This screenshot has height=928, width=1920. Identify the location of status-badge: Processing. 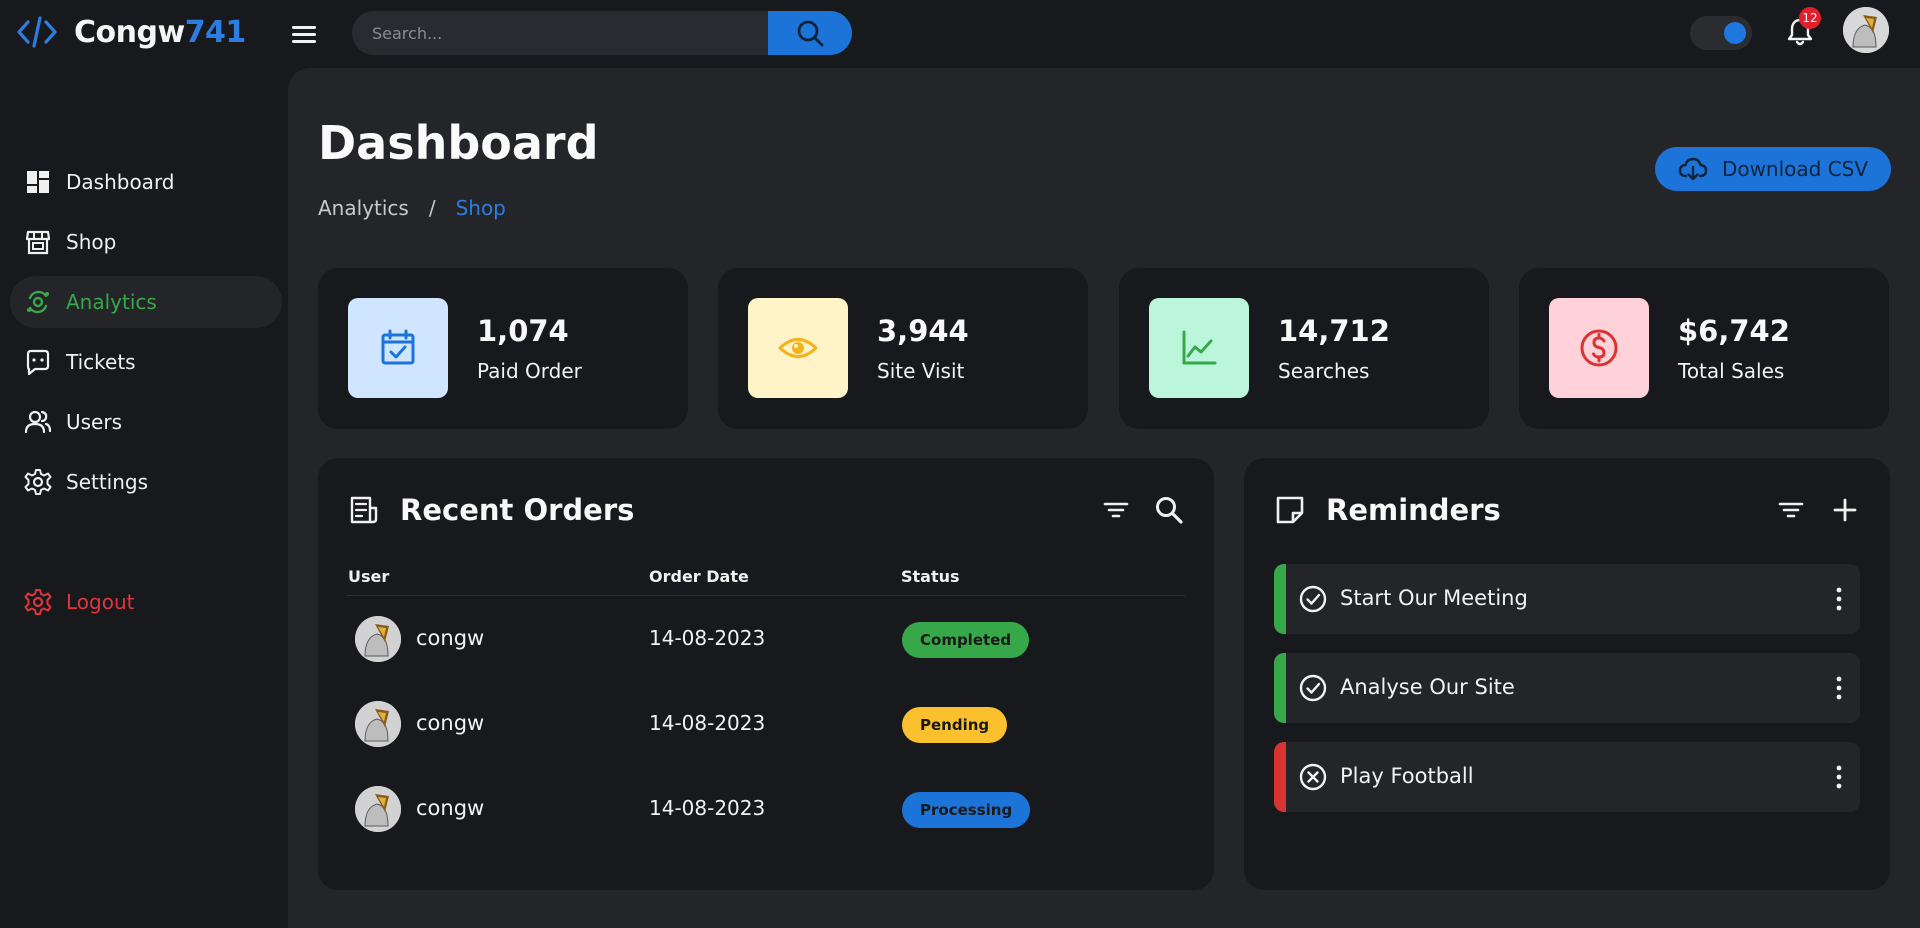
(966, 810).